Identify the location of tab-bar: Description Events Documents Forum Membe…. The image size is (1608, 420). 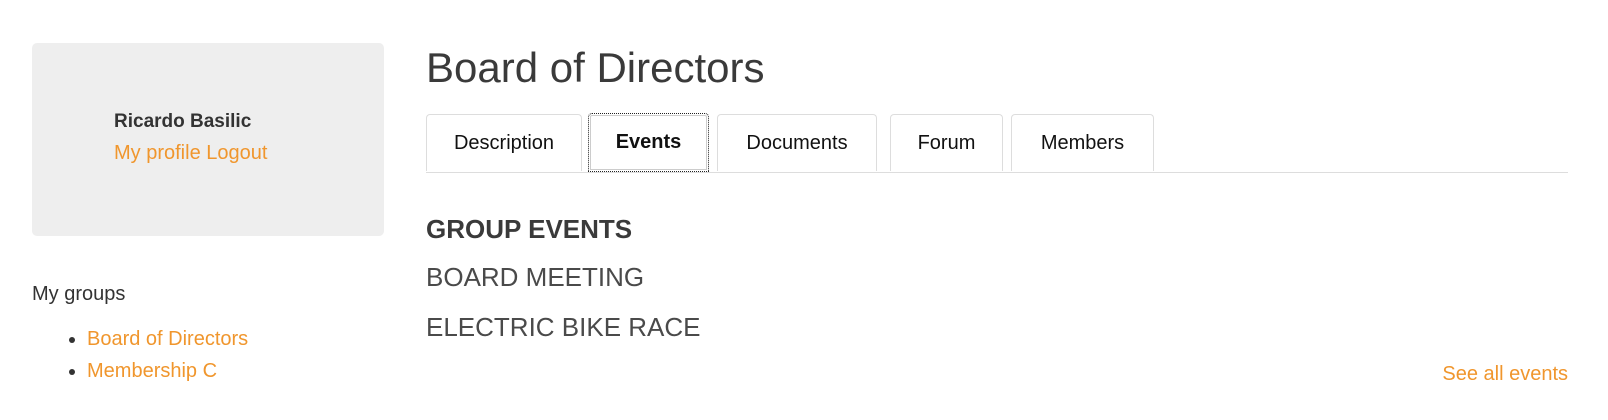
(997, 143).